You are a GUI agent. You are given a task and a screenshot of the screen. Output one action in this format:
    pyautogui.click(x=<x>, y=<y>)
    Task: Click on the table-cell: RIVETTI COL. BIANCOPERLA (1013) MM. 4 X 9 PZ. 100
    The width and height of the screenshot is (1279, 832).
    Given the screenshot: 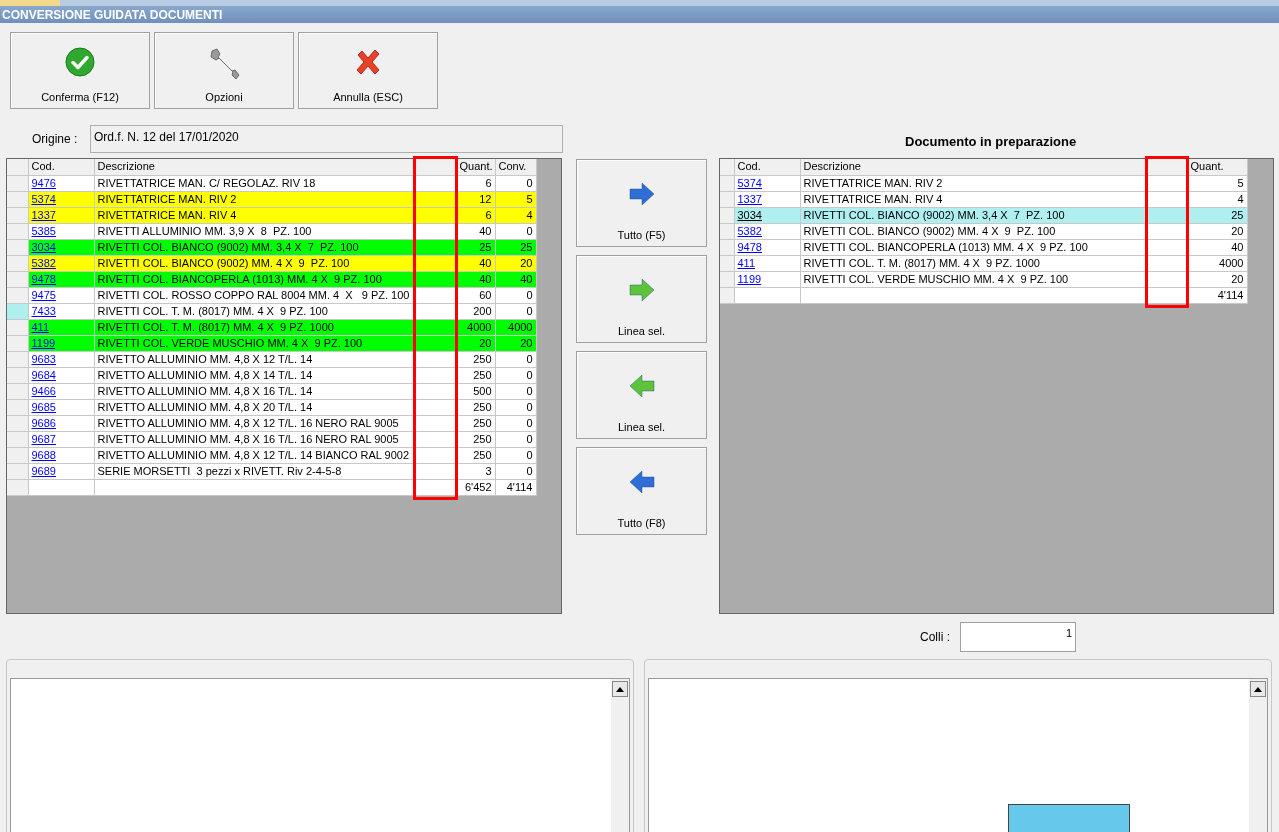 What is the action you would take?
    pyautogui.click(x=973, y=247)
    